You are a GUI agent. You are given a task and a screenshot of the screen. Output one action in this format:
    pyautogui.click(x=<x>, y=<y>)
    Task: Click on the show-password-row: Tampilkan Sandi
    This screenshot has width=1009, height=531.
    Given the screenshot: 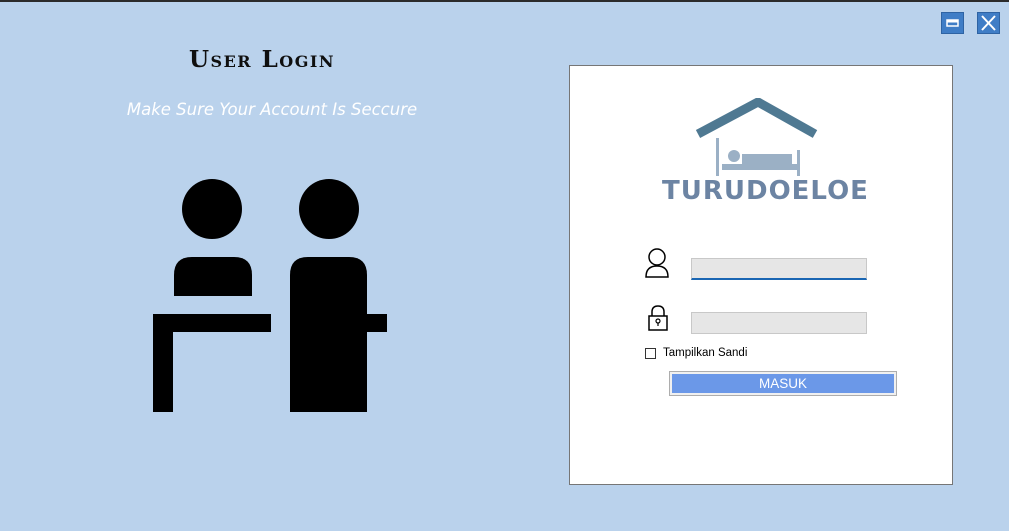 What is the action you would take?
    pyautogui.click(x=696, y=353)
    